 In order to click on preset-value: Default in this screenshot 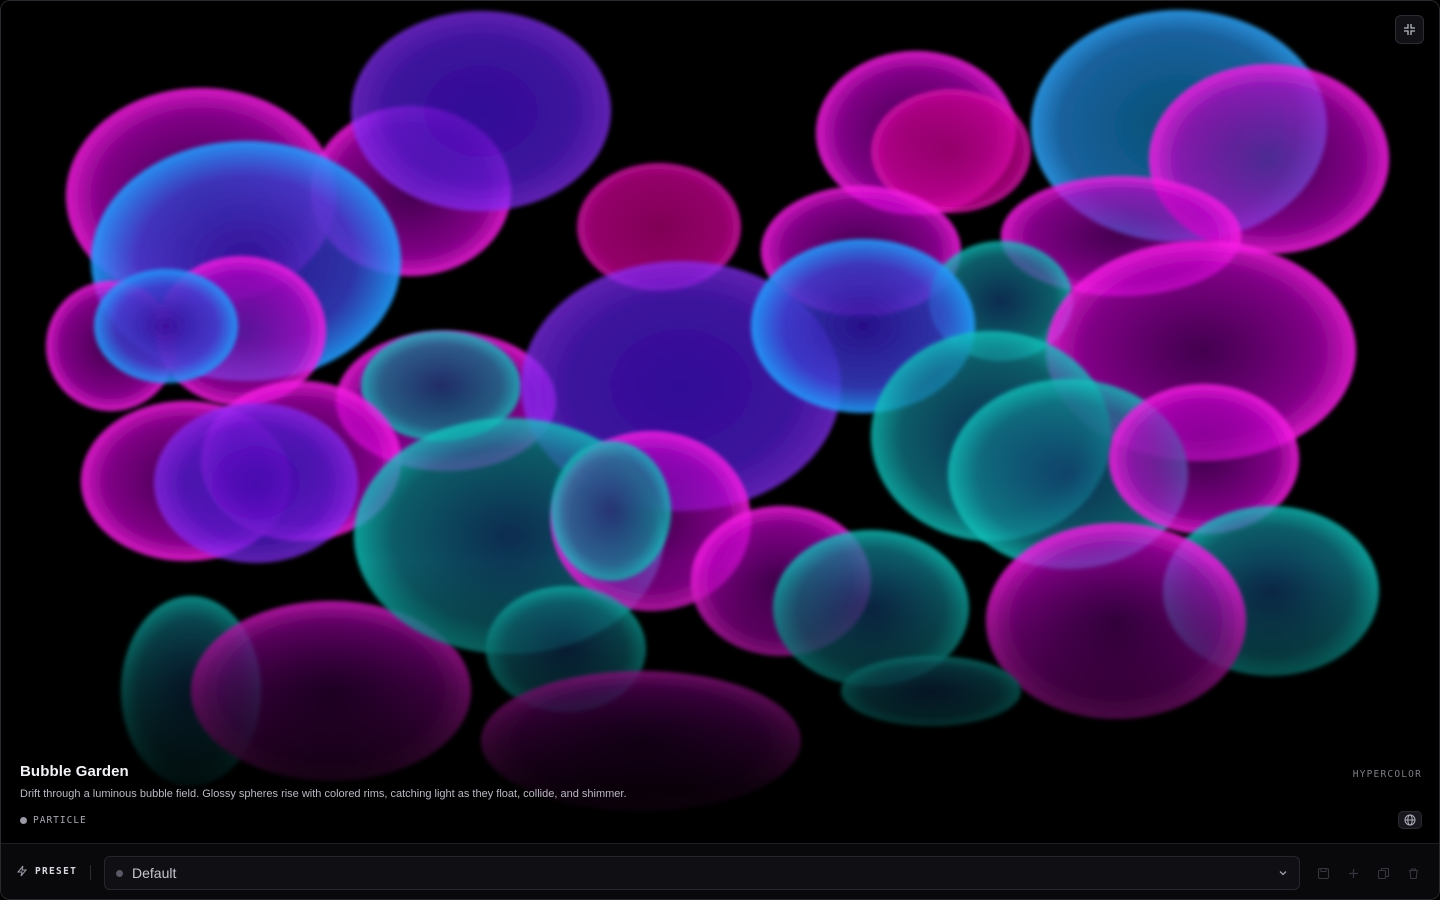, I will do `click(154, 873)`.